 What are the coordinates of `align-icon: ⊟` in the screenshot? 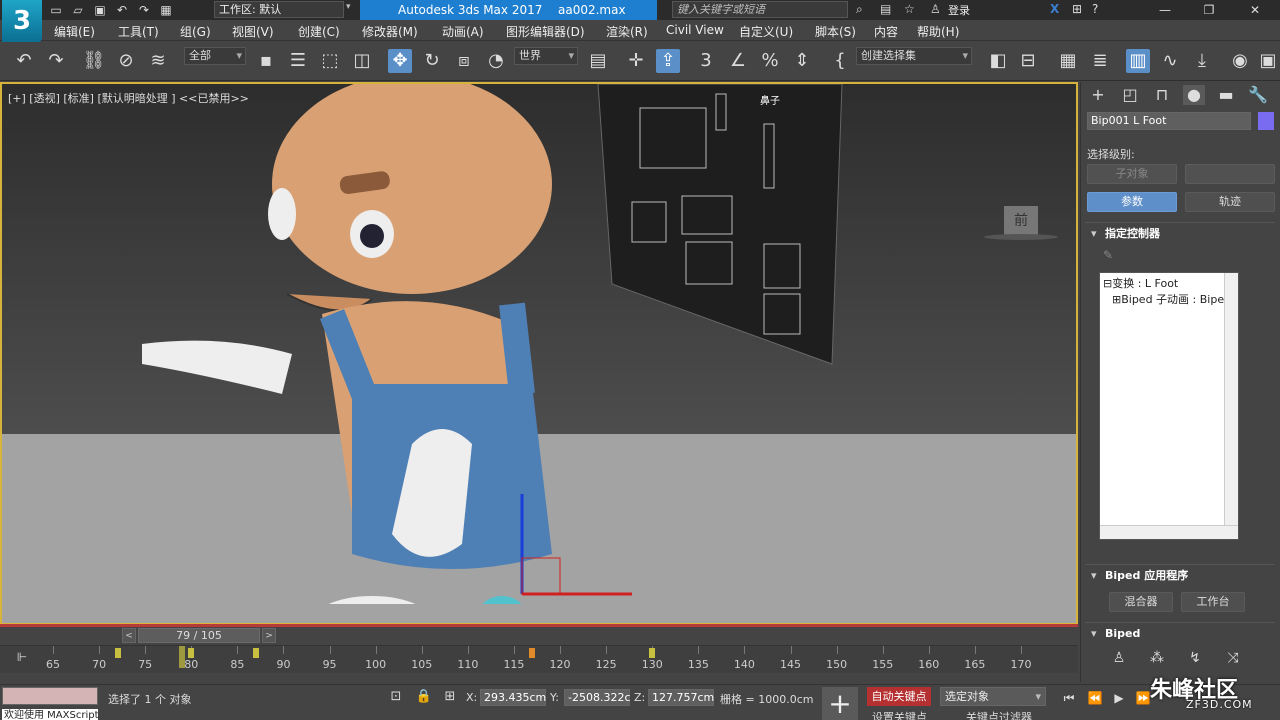 It's located at (1028, 61).